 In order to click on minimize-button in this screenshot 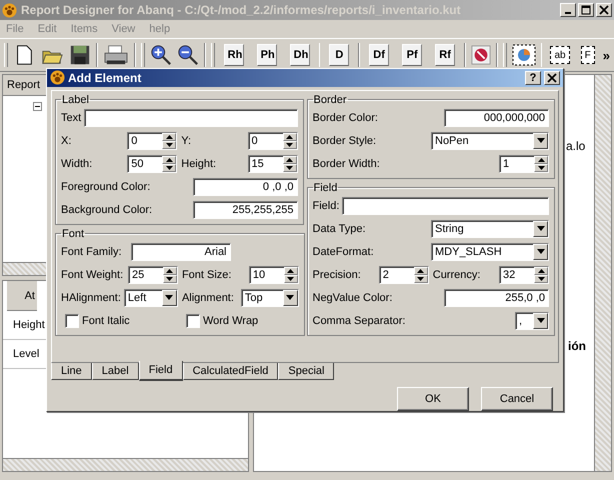, I will do `click(568, 10)`.